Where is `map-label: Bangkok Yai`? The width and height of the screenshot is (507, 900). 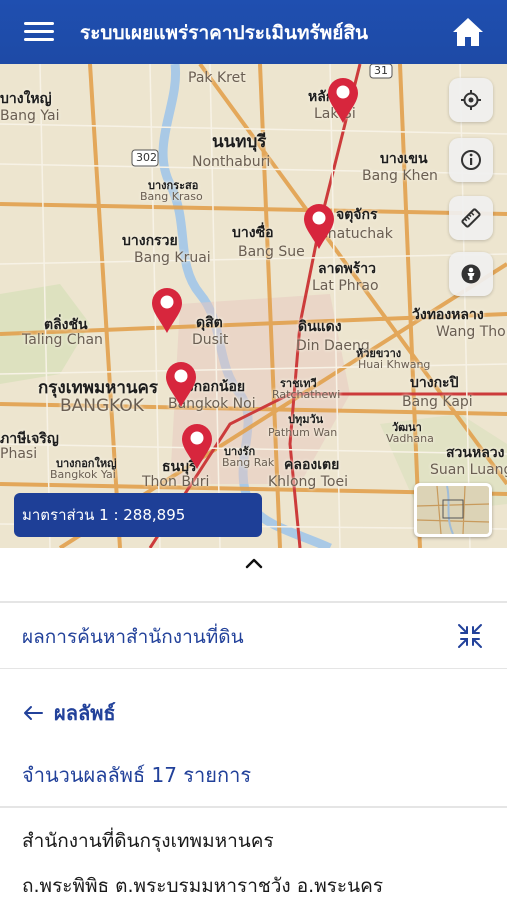 map-label: Bangkok Yai is located at coordinates (83, 474).